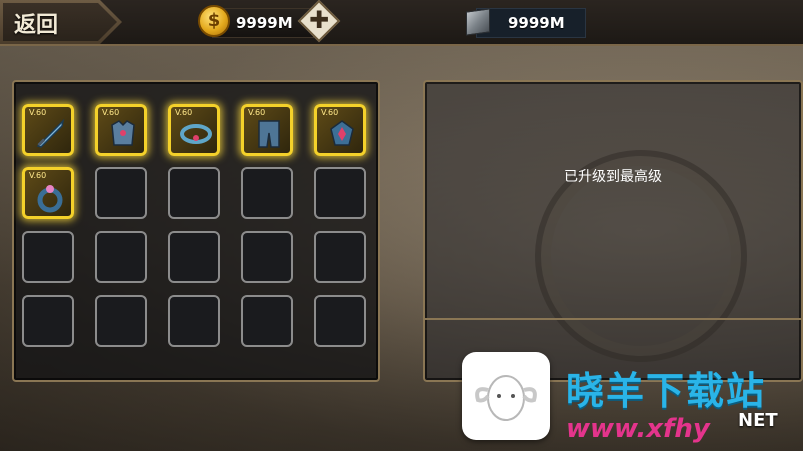 Image resolution: width=803 pixels, height=451 pixels. What do you see at coordinates (536, 23) in the screenshot?
I see `gem-amount: 9999M` at bounding box center [536, 23].